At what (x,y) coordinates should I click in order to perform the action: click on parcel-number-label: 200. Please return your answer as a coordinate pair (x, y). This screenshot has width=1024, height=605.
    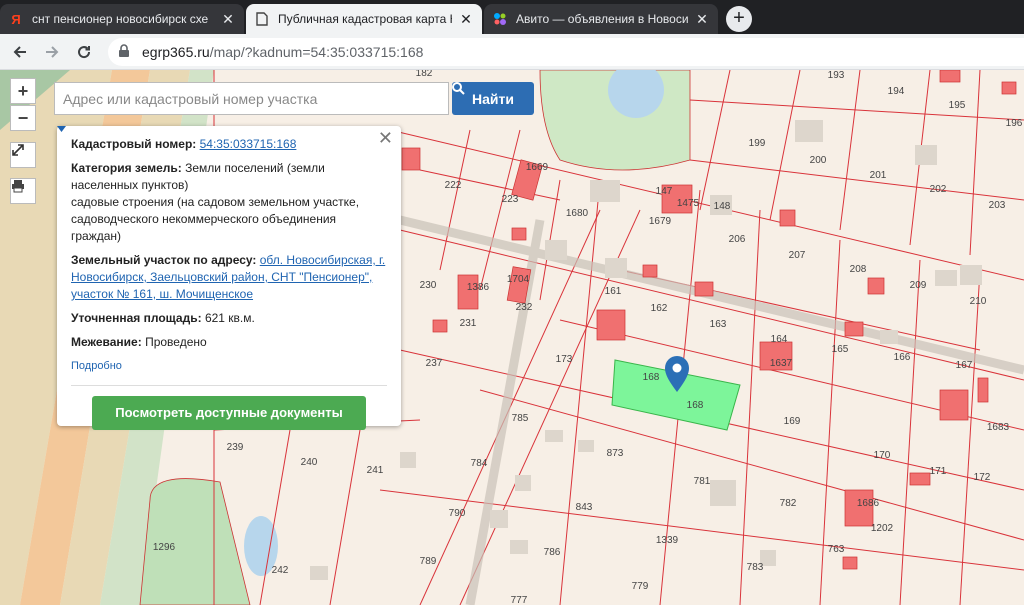
    Looking at the image, I should click on (818, 160).